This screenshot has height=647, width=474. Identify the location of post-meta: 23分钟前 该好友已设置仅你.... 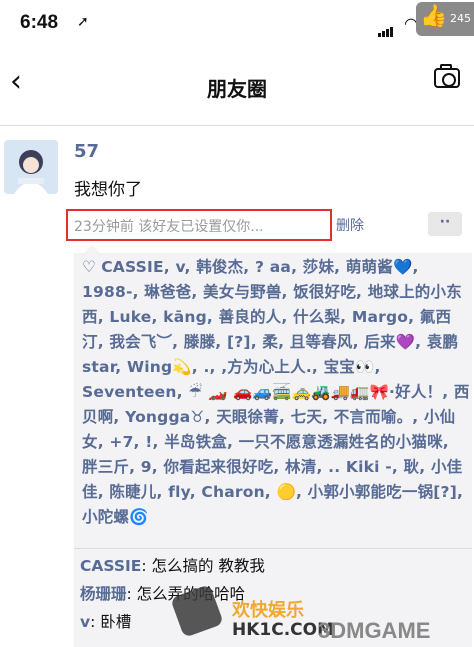
(169, 227).